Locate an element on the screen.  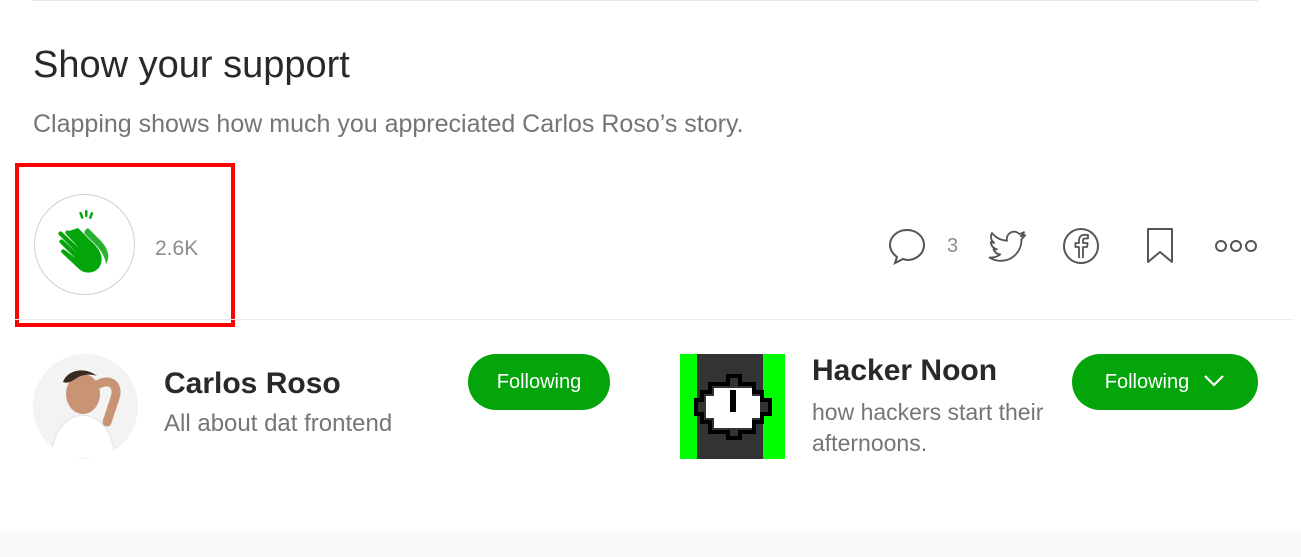
footer-band is located at coordinates (650, 544).